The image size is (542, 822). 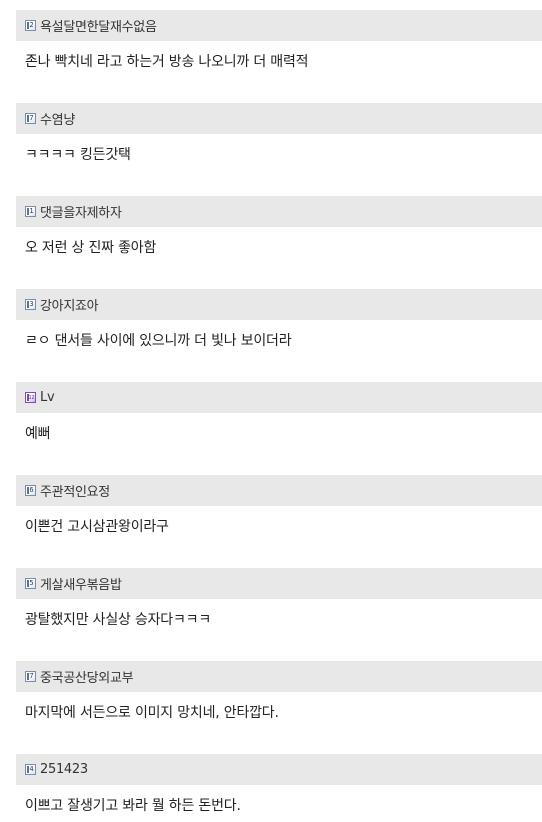 I want to click on level-icon: 2, so click(x=30, y=25).